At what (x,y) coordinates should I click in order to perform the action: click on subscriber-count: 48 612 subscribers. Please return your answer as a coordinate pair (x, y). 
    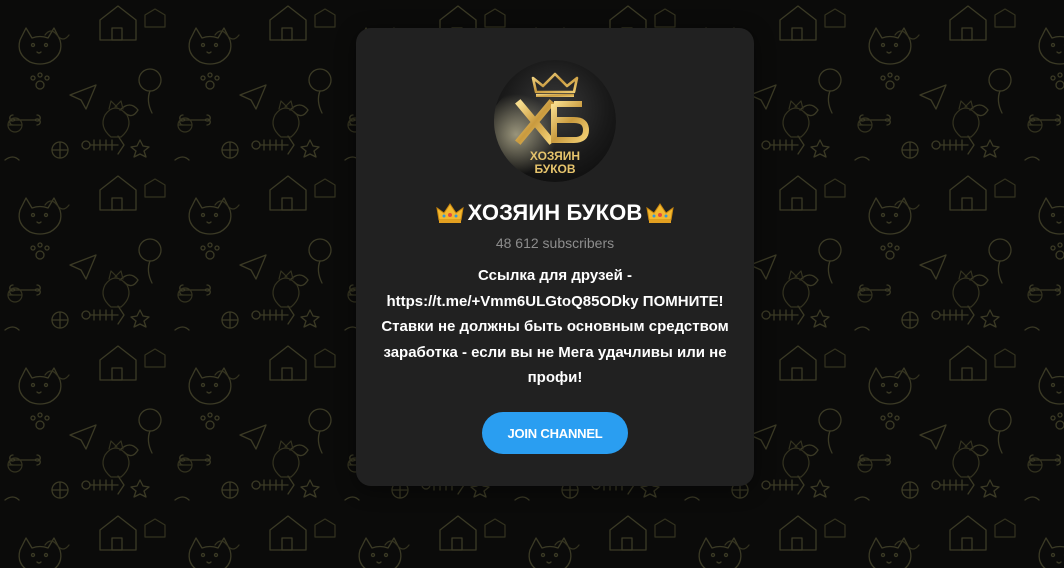
    Looking at the image, I should click on (555, 243).